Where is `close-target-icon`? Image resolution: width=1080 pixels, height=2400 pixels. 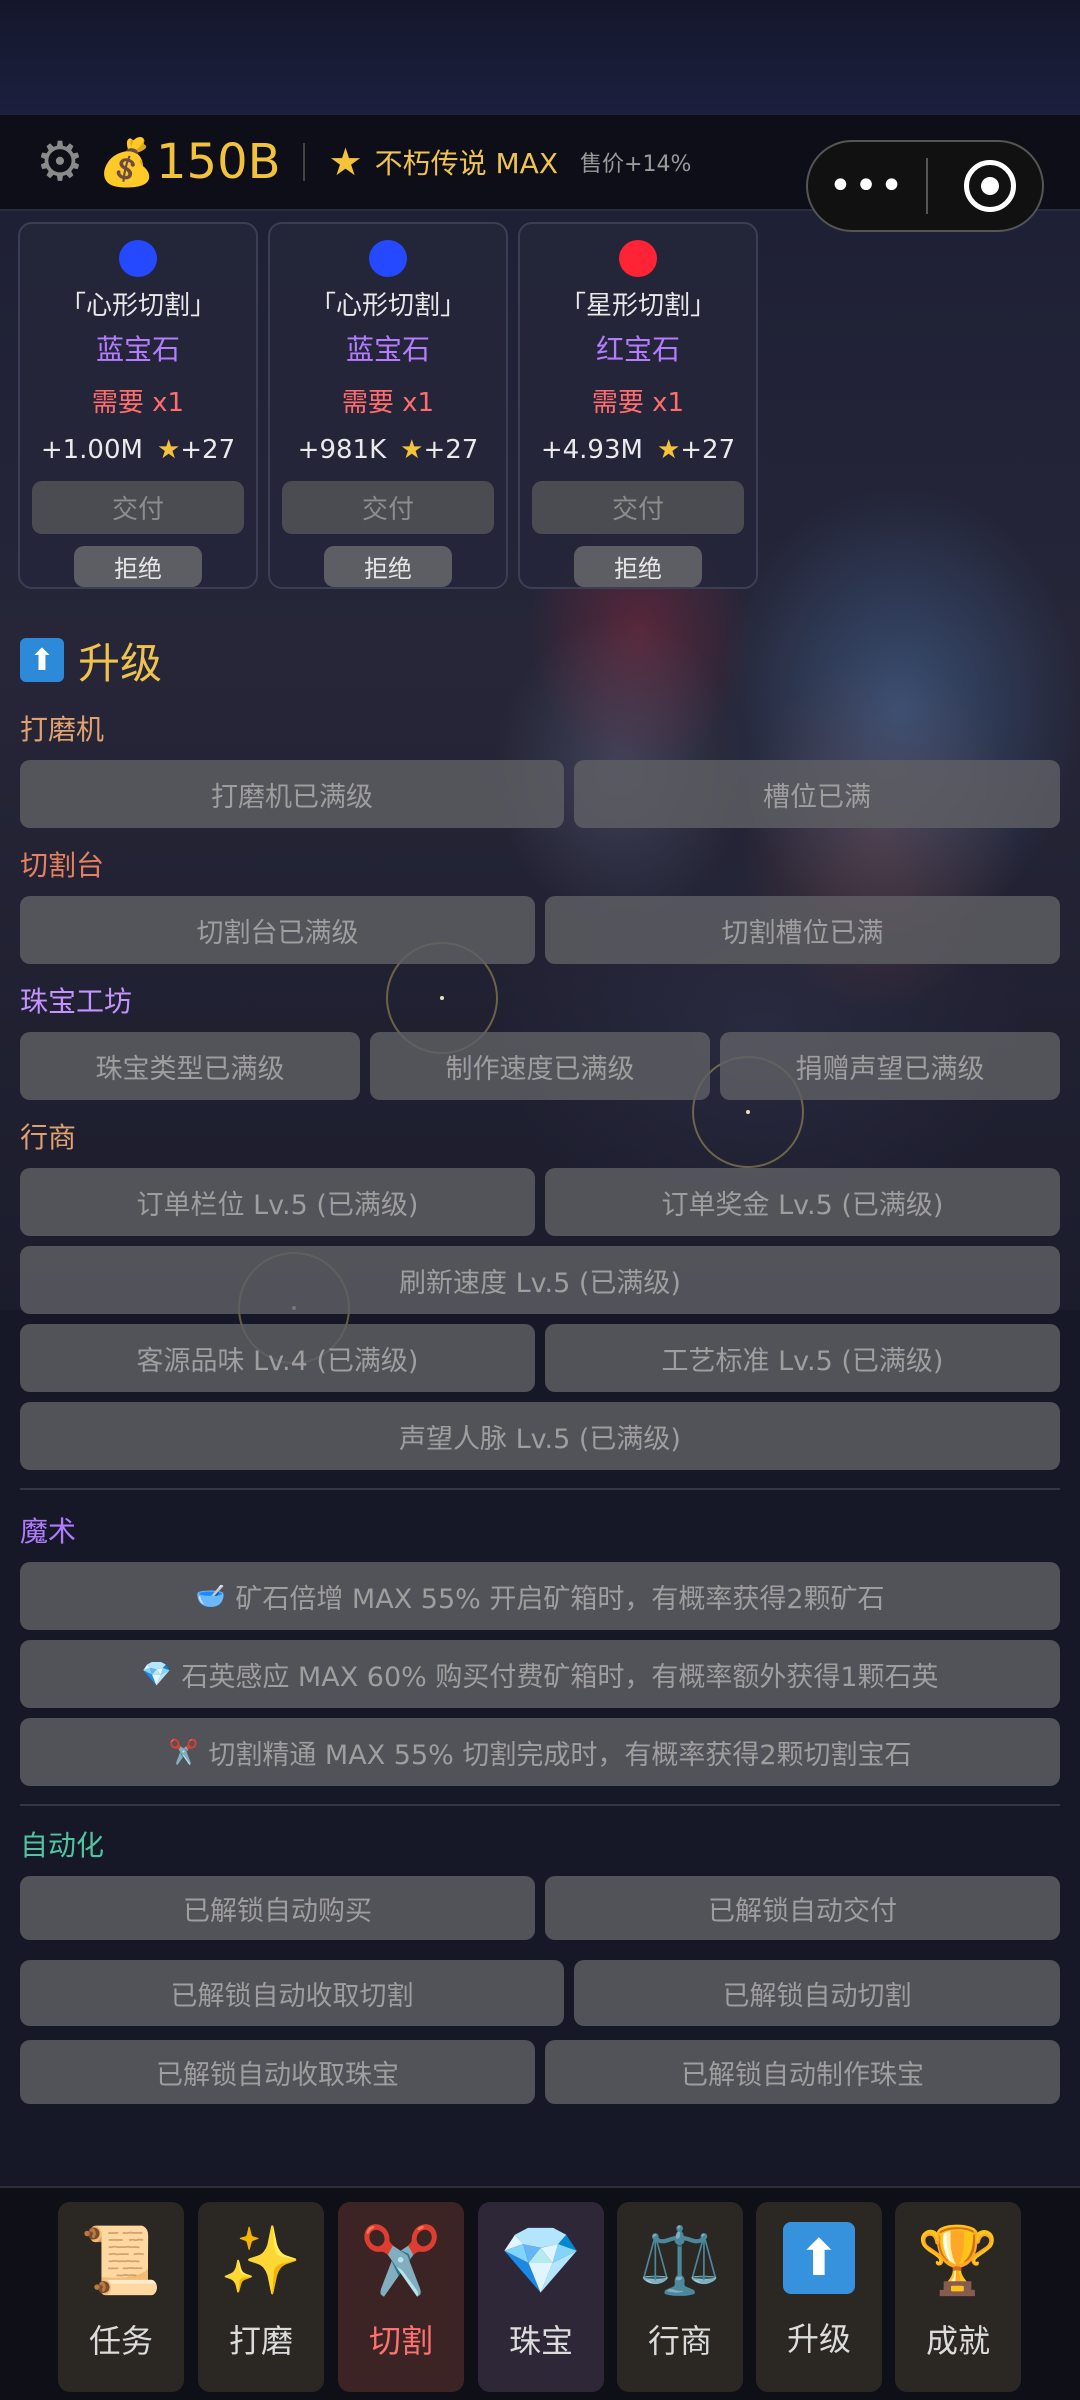 close-target-icon is located at coordinates (990, 186).